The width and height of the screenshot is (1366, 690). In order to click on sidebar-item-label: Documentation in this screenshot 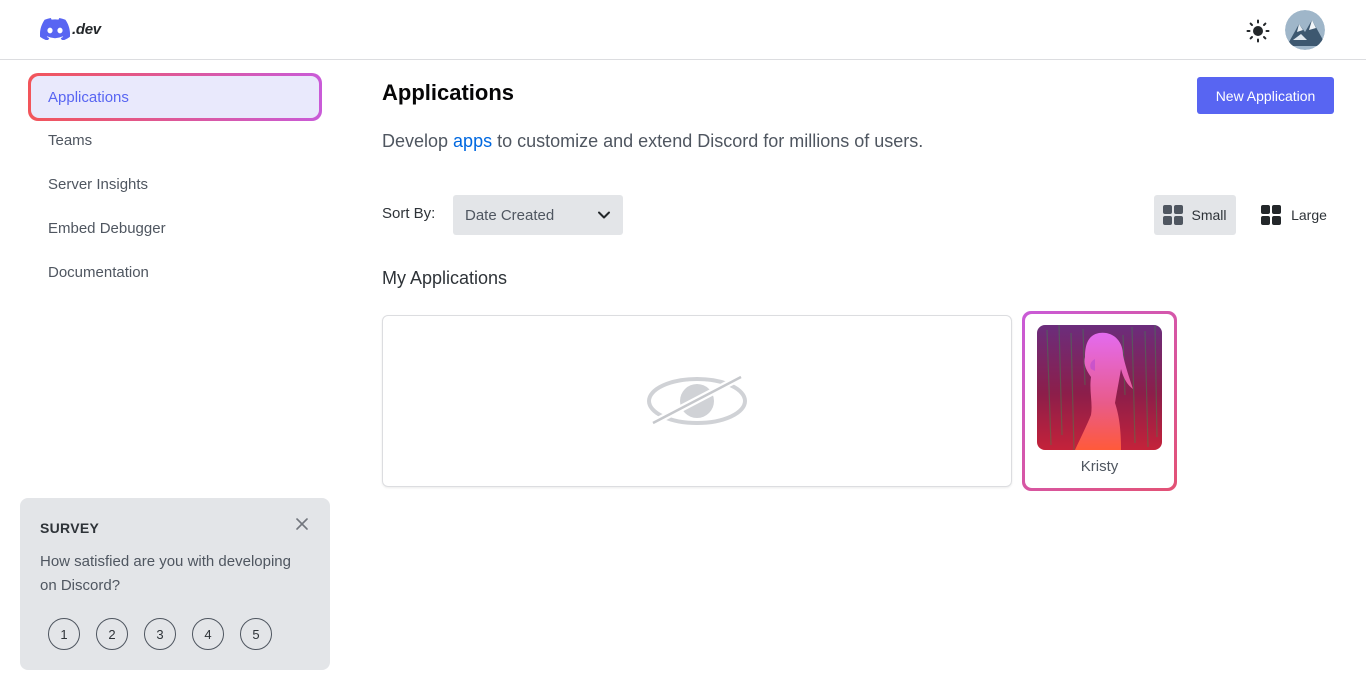, I will do `click(98, 272)`.